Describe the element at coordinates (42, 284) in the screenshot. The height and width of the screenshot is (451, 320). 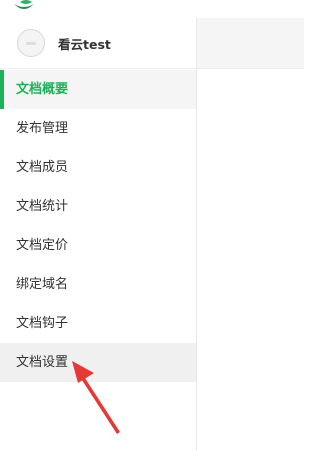
I see `sidebar-item-label: 绑定域名` at that location.